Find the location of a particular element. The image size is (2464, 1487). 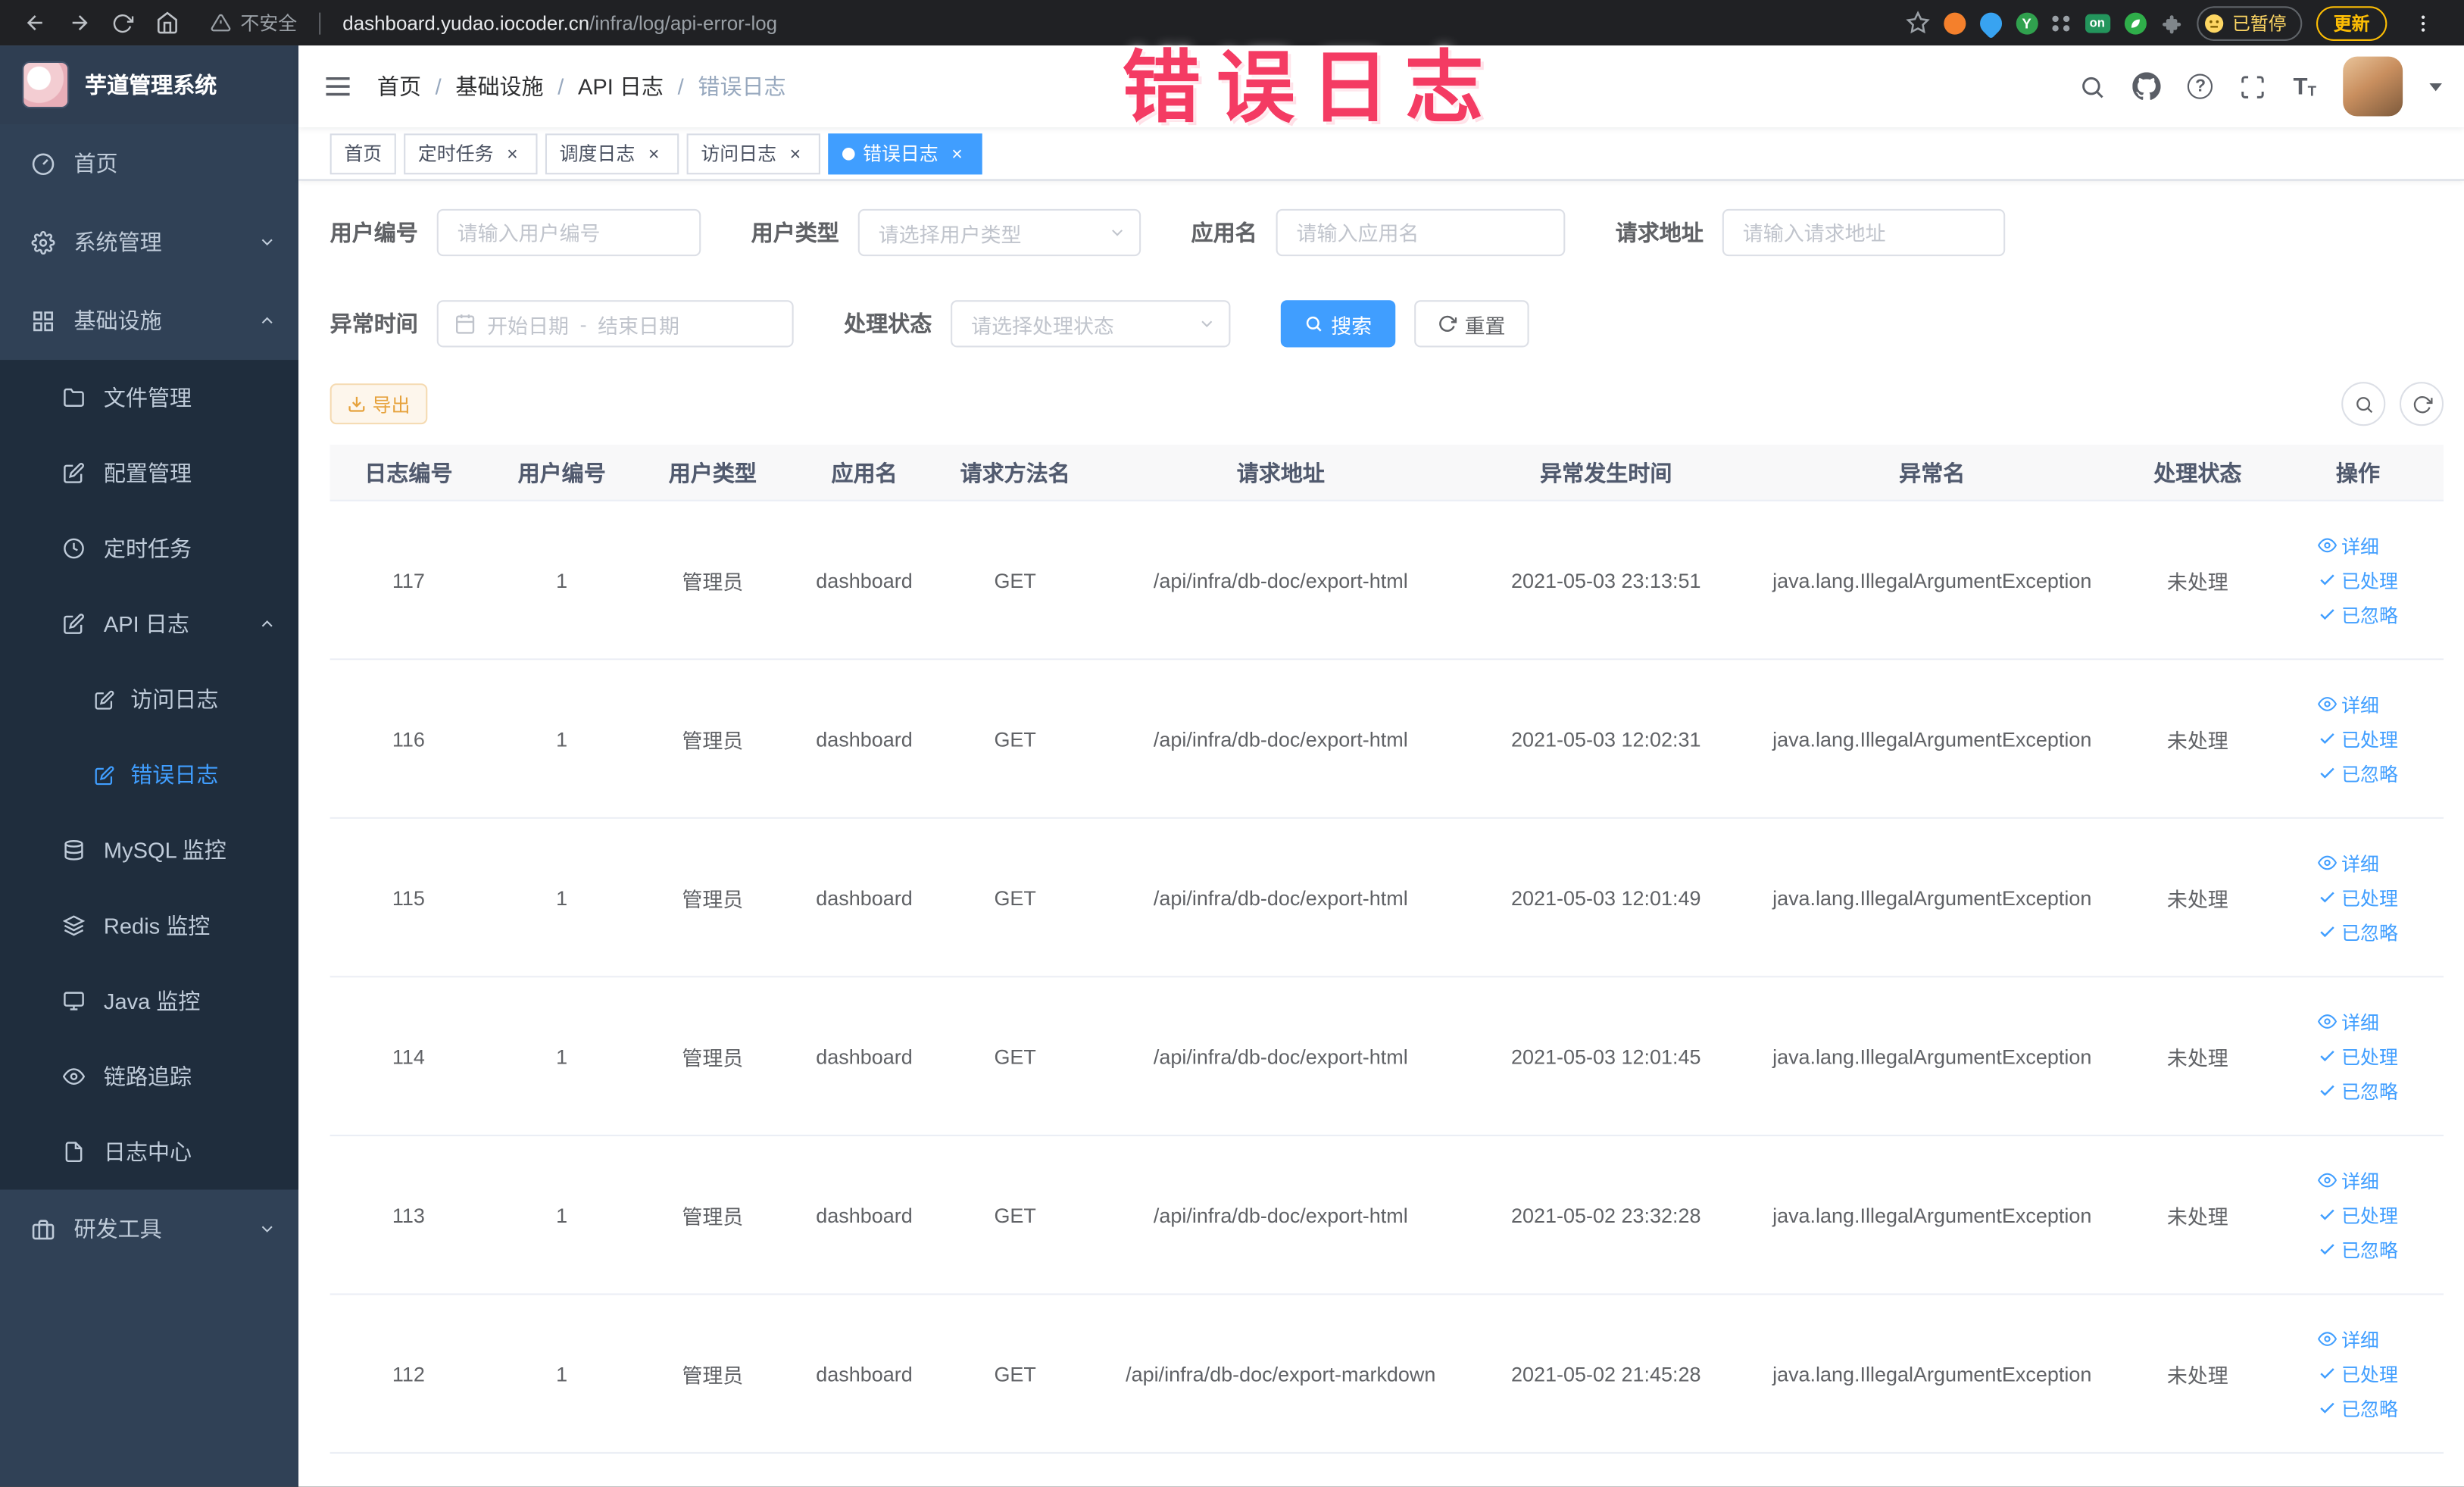

export-button-label: 导出 is located at coordinates (391, 404).